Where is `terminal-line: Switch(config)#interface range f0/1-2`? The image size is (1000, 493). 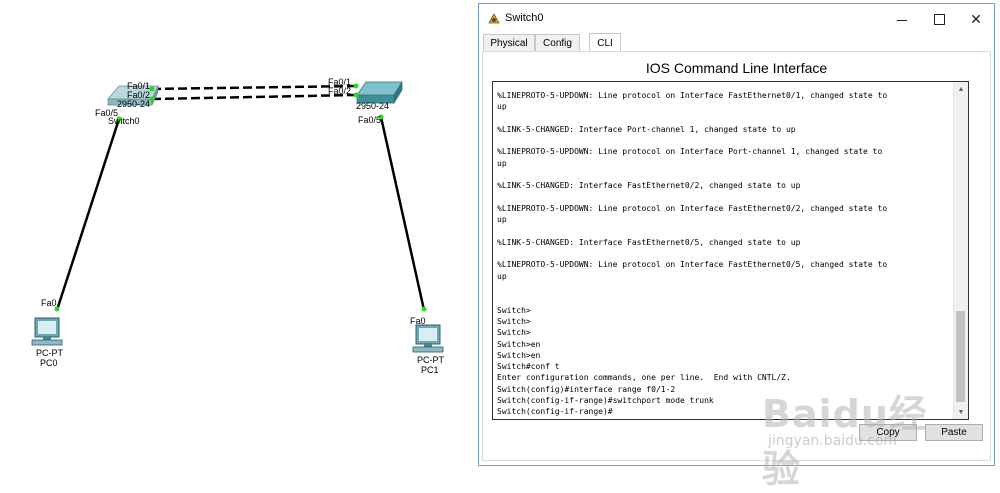 terminal-line: Switch(config)#interface range f0/1-2 is located at coordinates (586, 389).